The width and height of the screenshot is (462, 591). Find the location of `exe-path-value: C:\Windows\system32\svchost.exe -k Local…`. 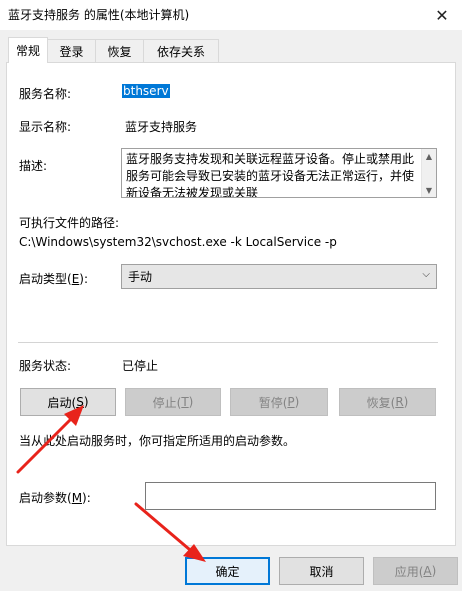

exe-path-value: C:\Windows\system32\svchost.exe -k Local… is located at coordinates (178, 242).